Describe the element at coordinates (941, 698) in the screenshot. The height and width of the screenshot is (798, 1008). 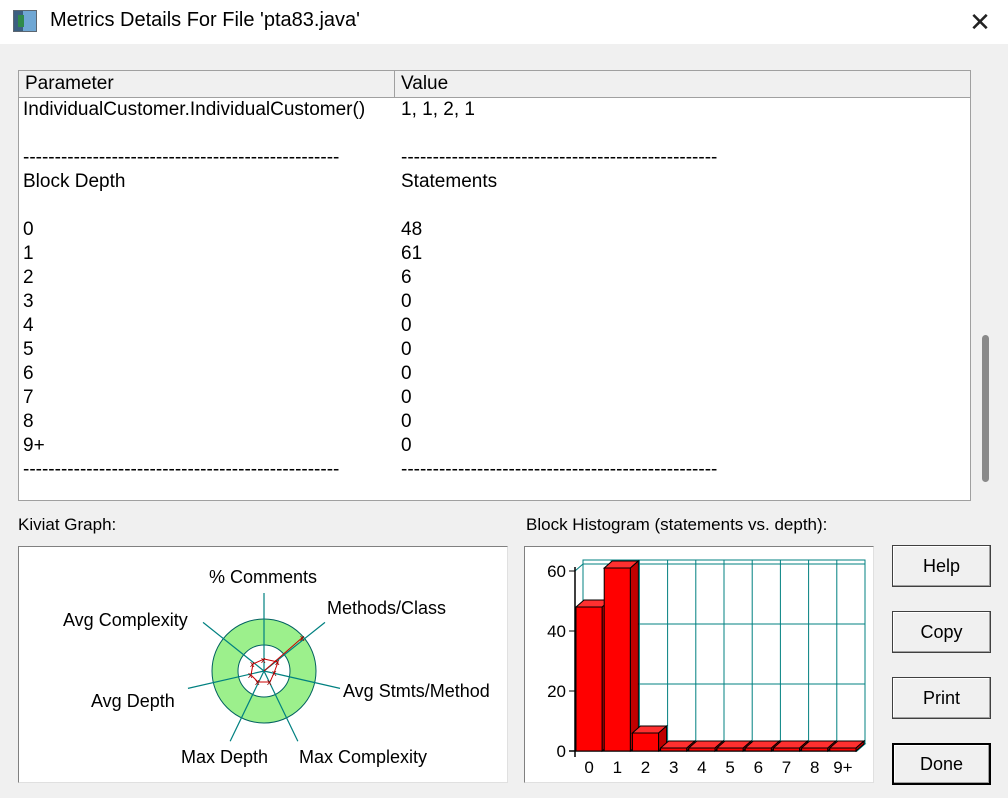
I see `print-button: Print` at that location.